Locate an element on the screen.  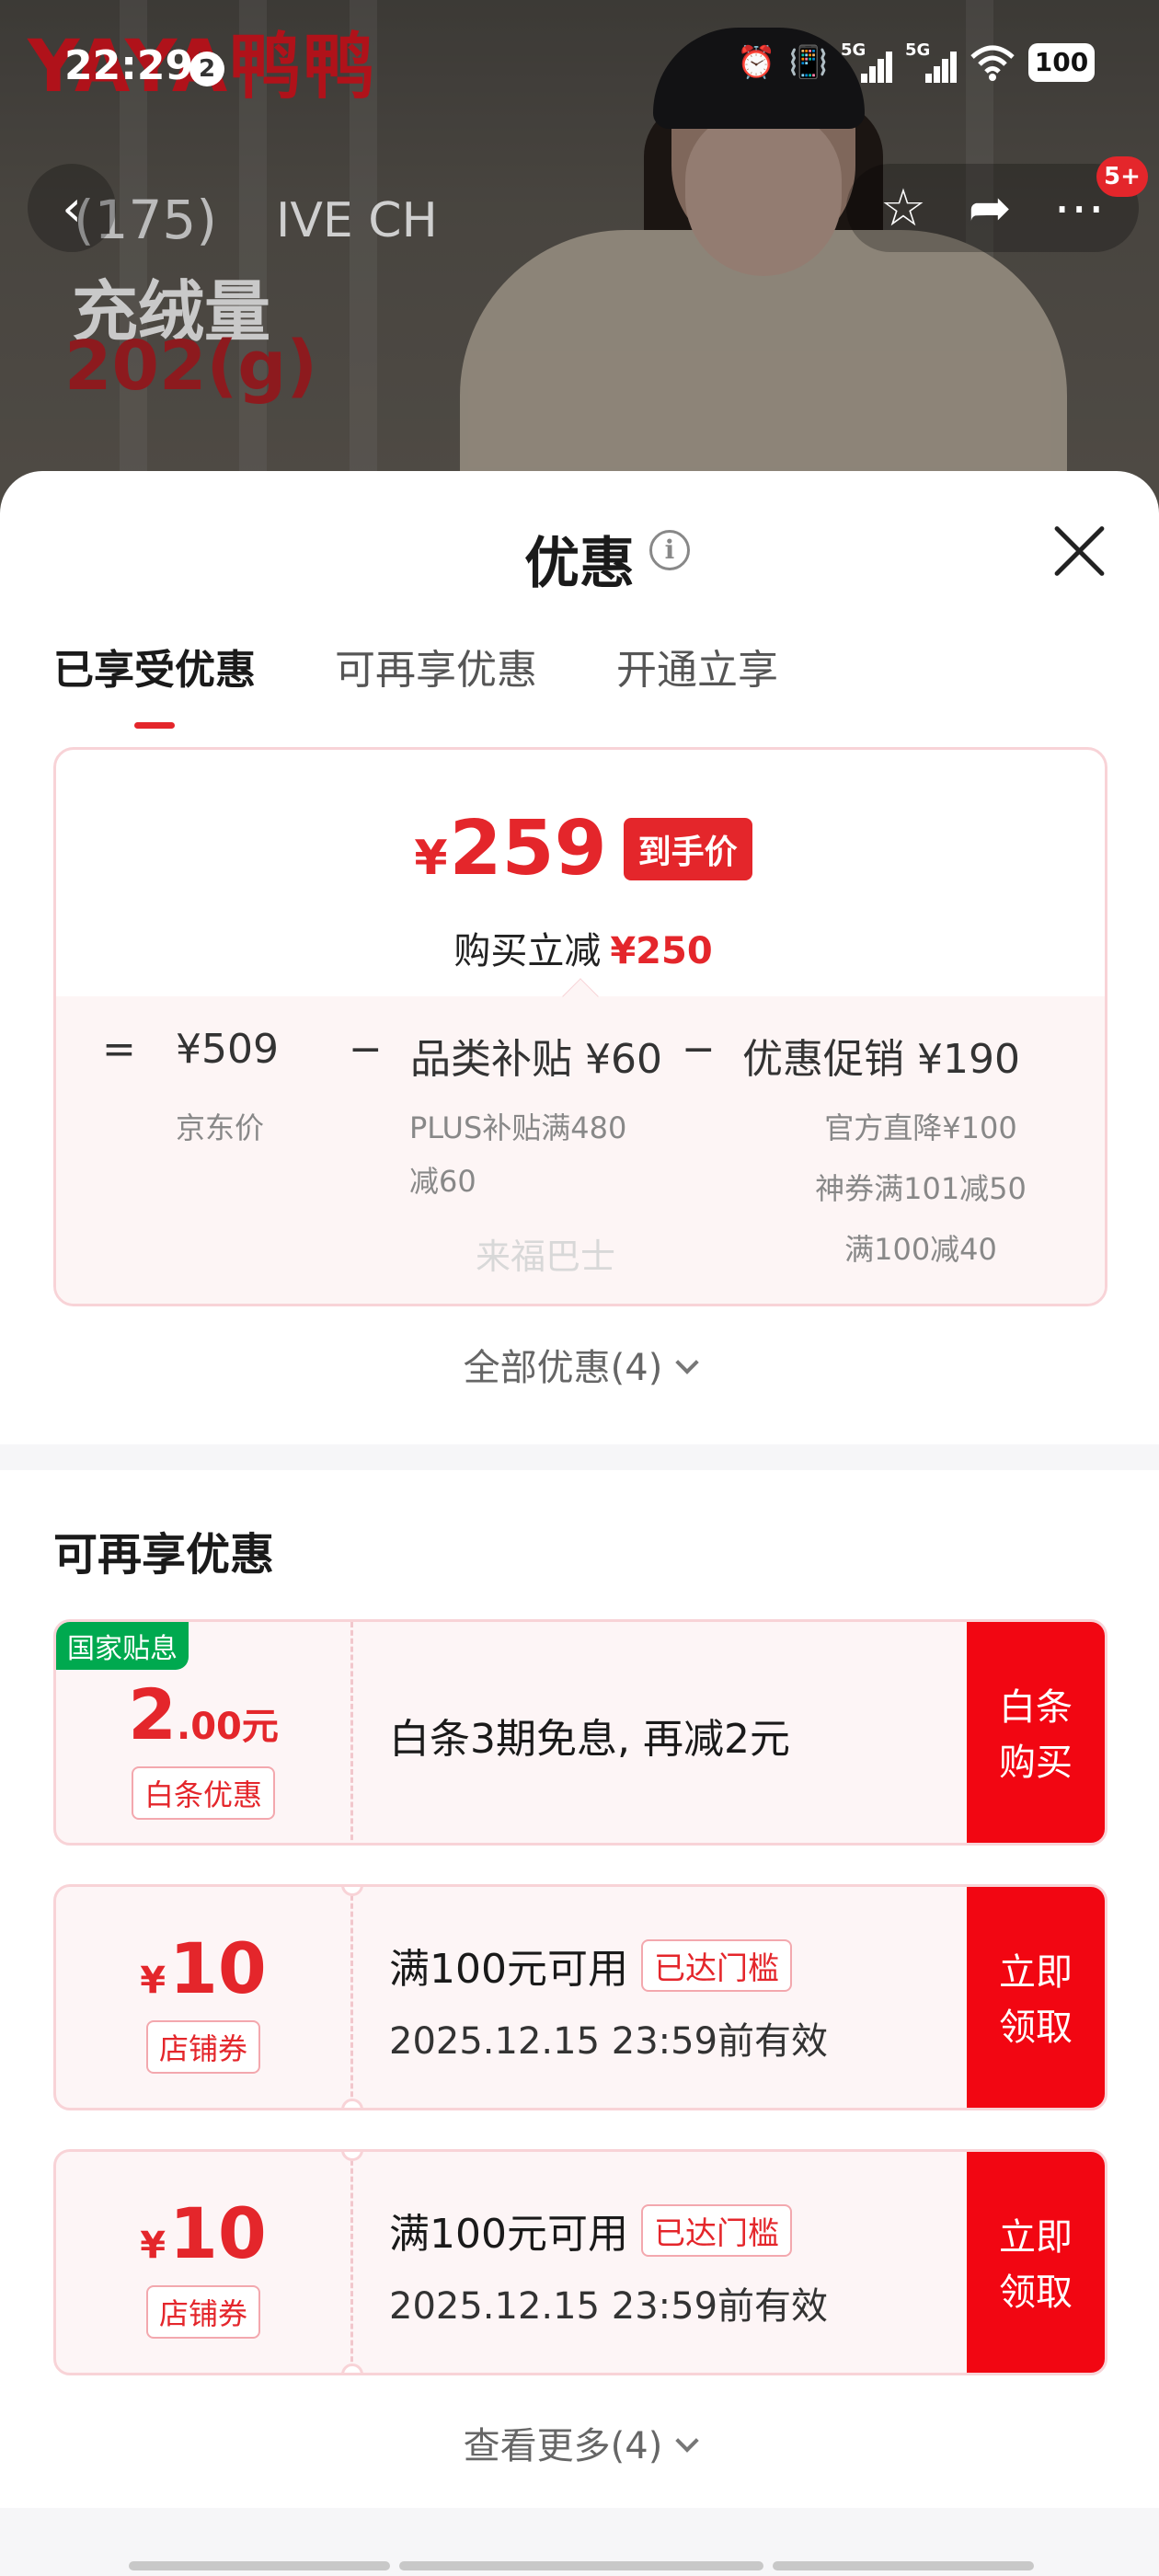
coupon-card: 国家贴息 2.00元 白条优惠 白条3期免息, 再减2元 白条 购买 is located at coordinates (580, 1732).